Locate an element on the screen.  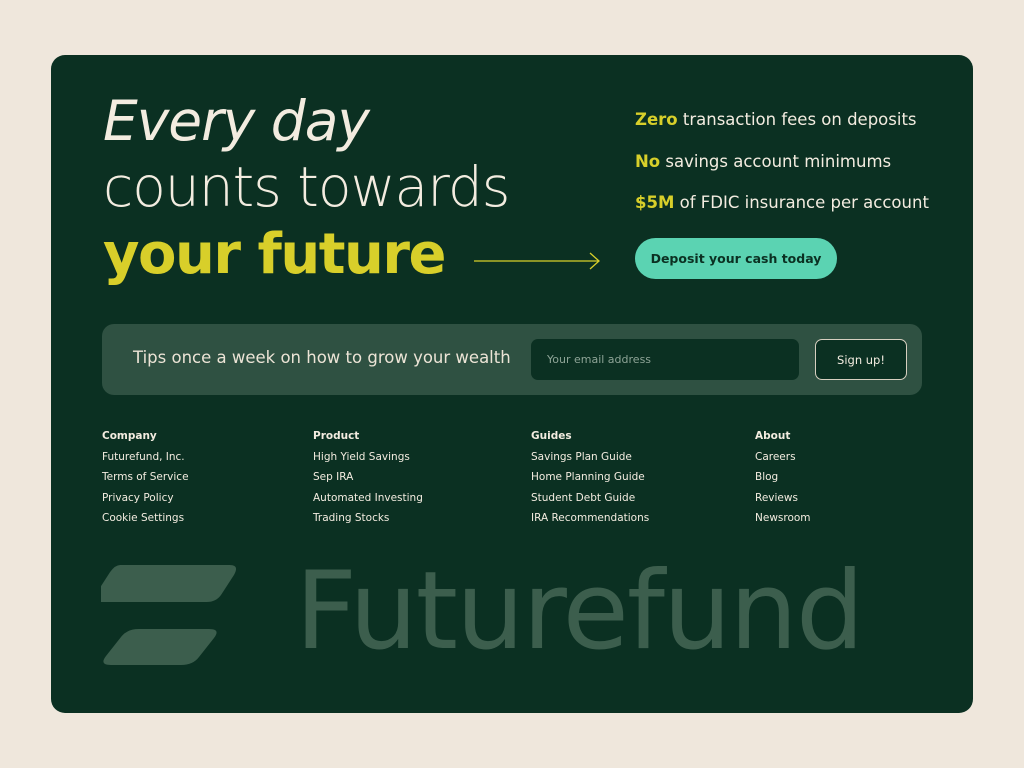
footer-link: Cookie Settings is located at coordinates (145, 518).